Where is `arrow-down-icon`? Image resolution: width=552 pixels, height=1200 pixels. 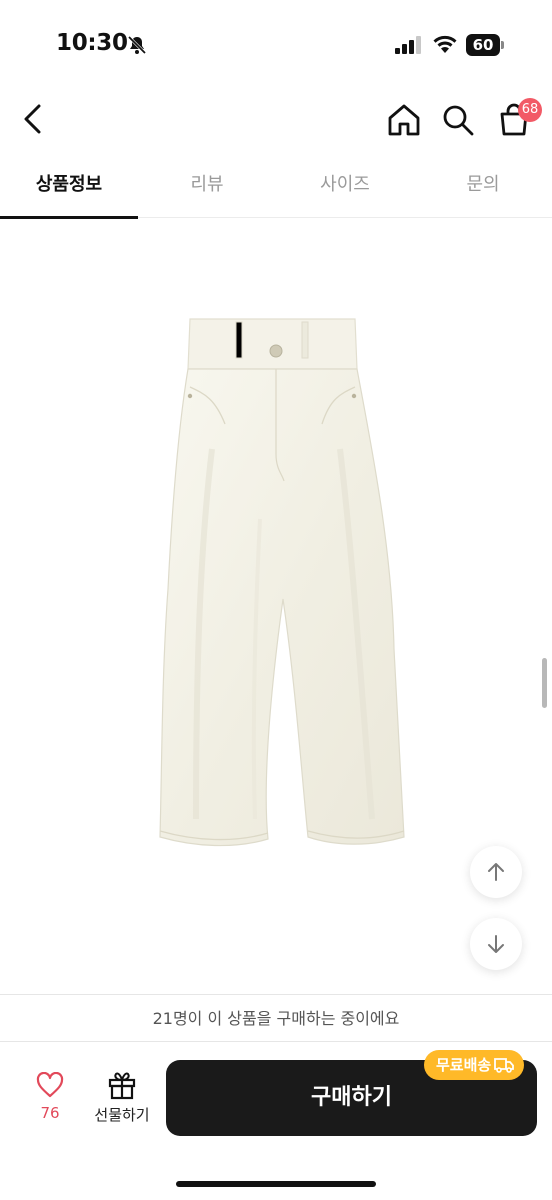
arrow-down-icon is located at coordinates (496, 944).